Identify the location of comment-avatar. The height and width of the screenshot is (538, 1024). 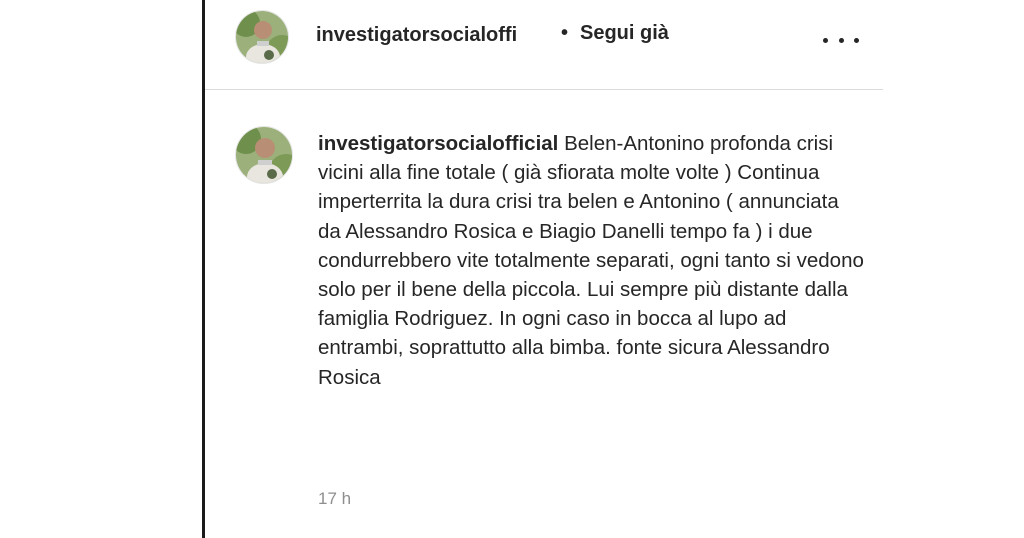
(264, 155).